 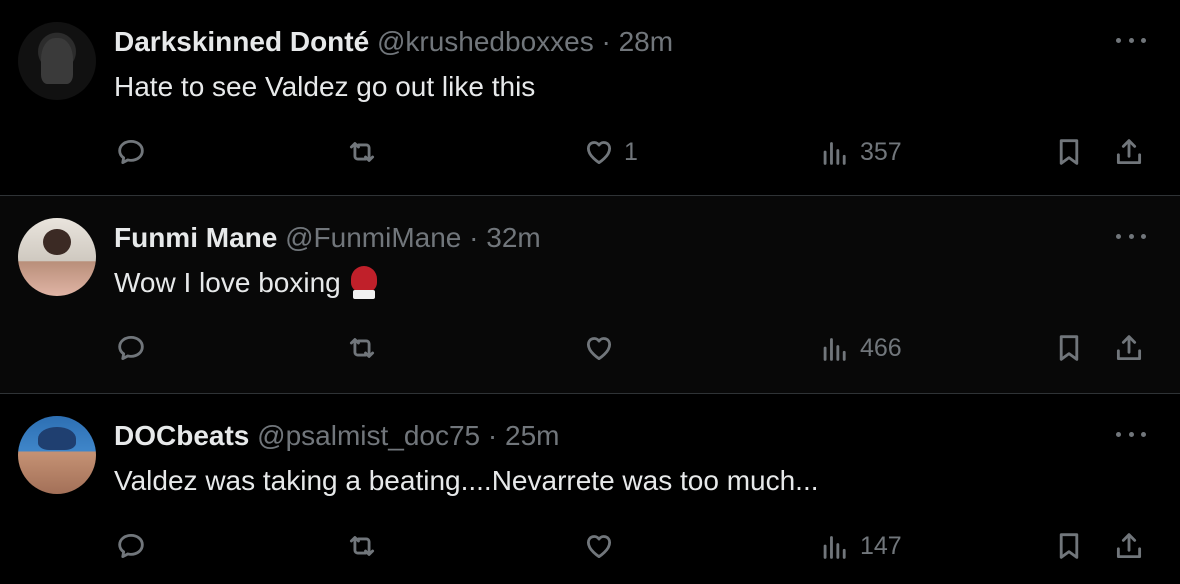 I want to click on tweet-text: Wow I love boxing, so click(x=246, y=283).